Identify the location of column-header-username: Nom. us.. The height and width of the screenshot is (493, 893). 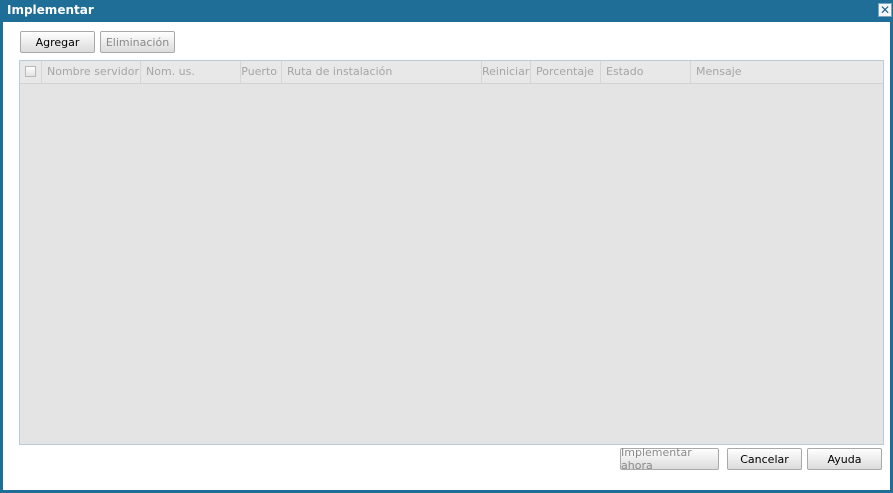
(191, 72).